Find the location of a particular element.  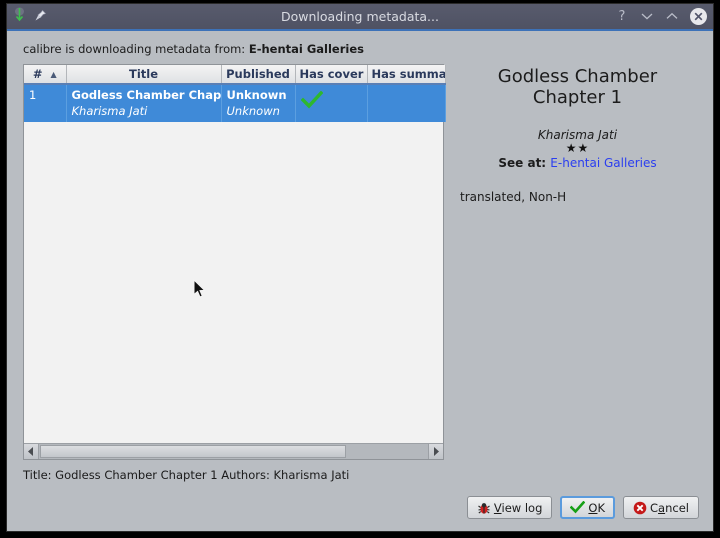

chevron-down-icon is located at coordinates (647, 16).